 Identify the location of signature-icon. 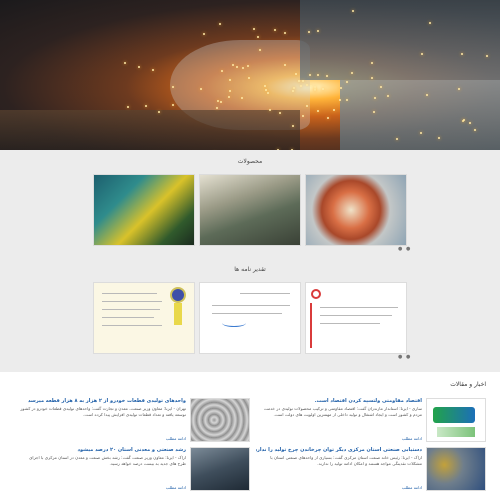
(234, 323).